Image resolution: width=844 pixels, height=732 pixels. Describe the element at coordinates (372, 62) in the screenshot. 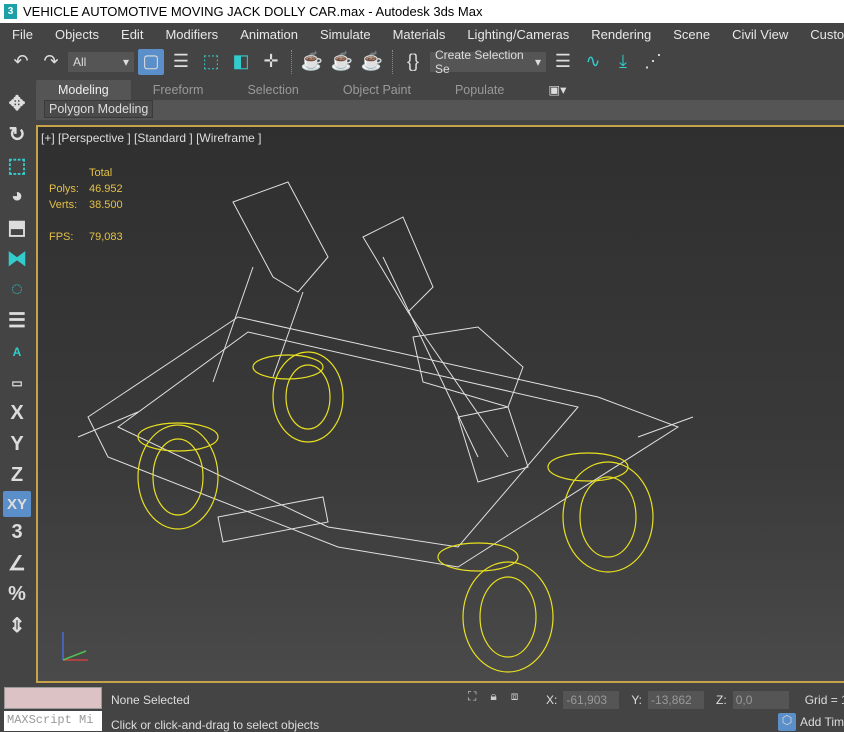

I see `render-icon: ☕` at that location.